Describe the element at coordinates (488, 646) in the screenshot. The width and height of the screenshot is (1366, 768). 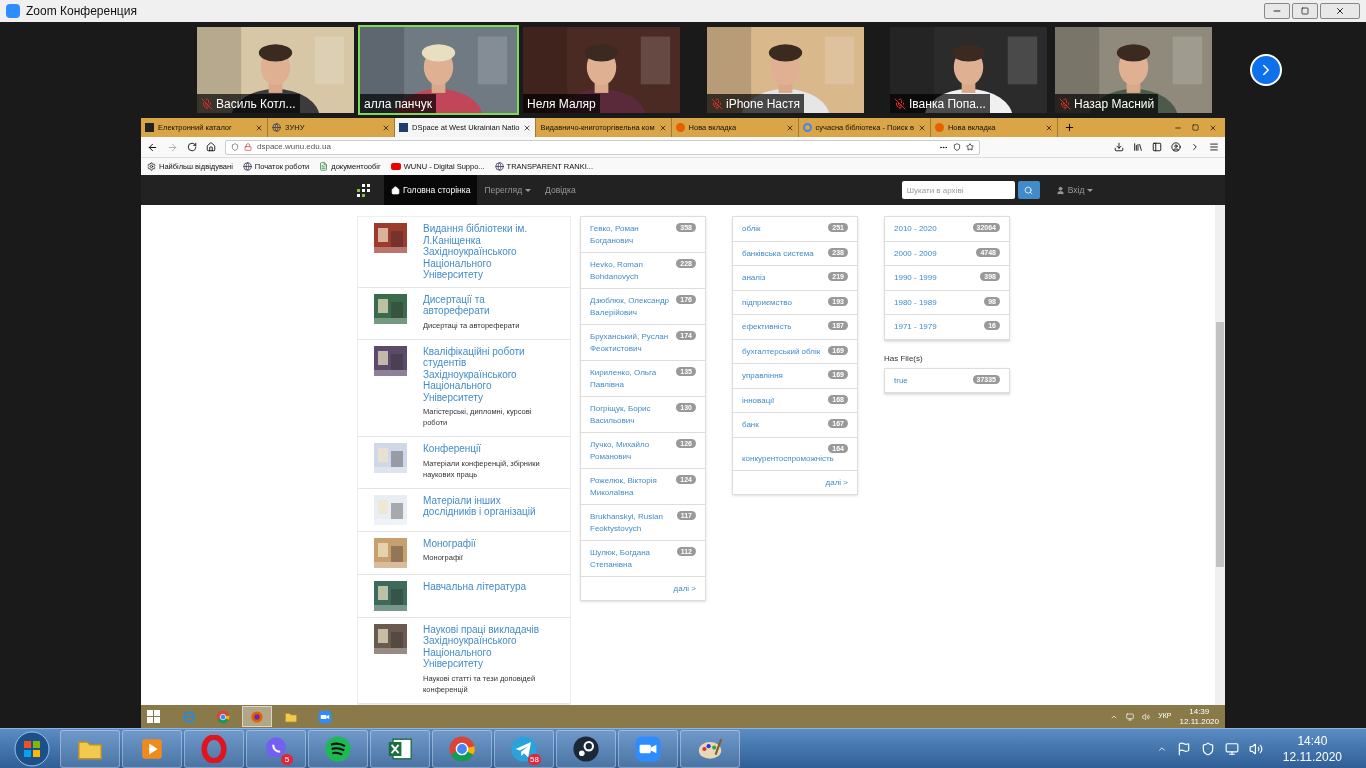
I see `community-link: Наукові праці викладачів Західноукраїнського Національного Університету` at that location.